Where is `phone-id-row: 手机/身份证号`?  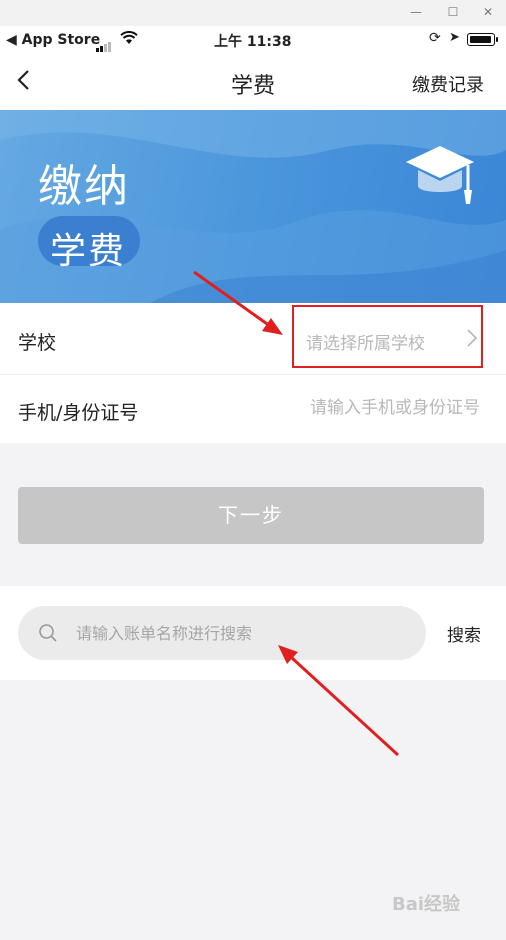
phone-id-row: 手机/身份证号 is located at coordinates (253, 409).